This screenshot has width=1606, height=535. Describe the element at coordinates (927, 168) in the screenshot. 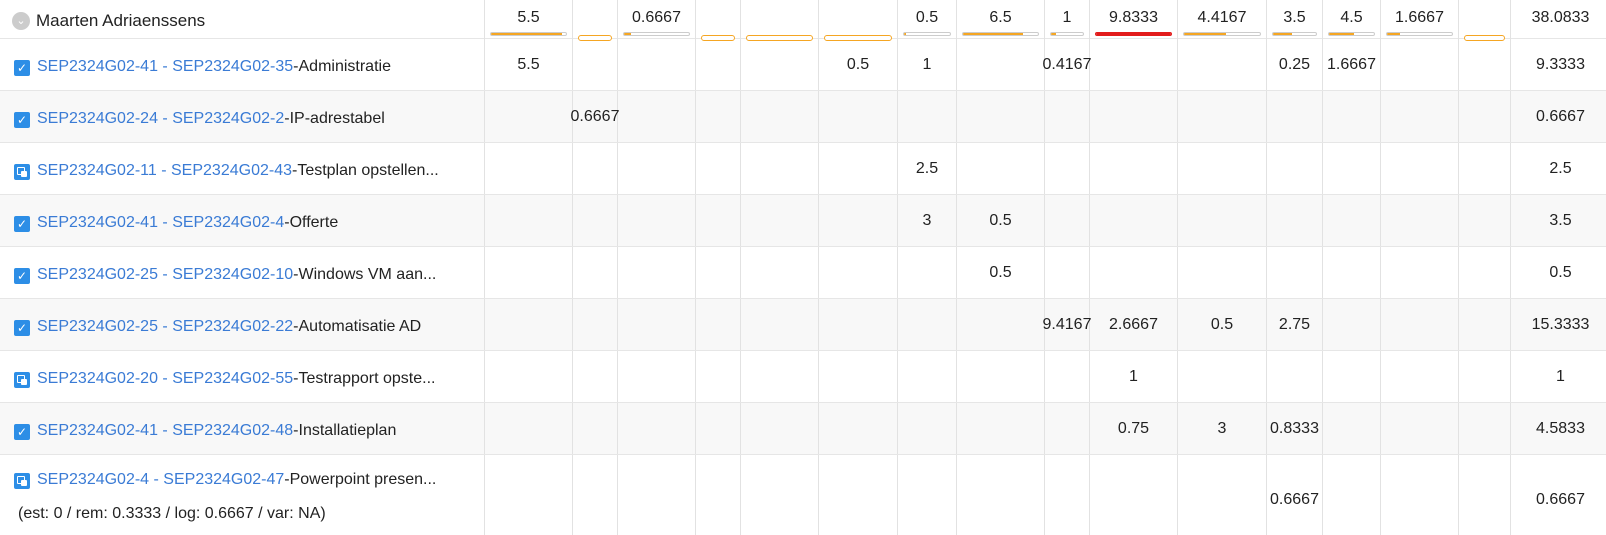

I see `day-hours-cell: 2.5` at that location.